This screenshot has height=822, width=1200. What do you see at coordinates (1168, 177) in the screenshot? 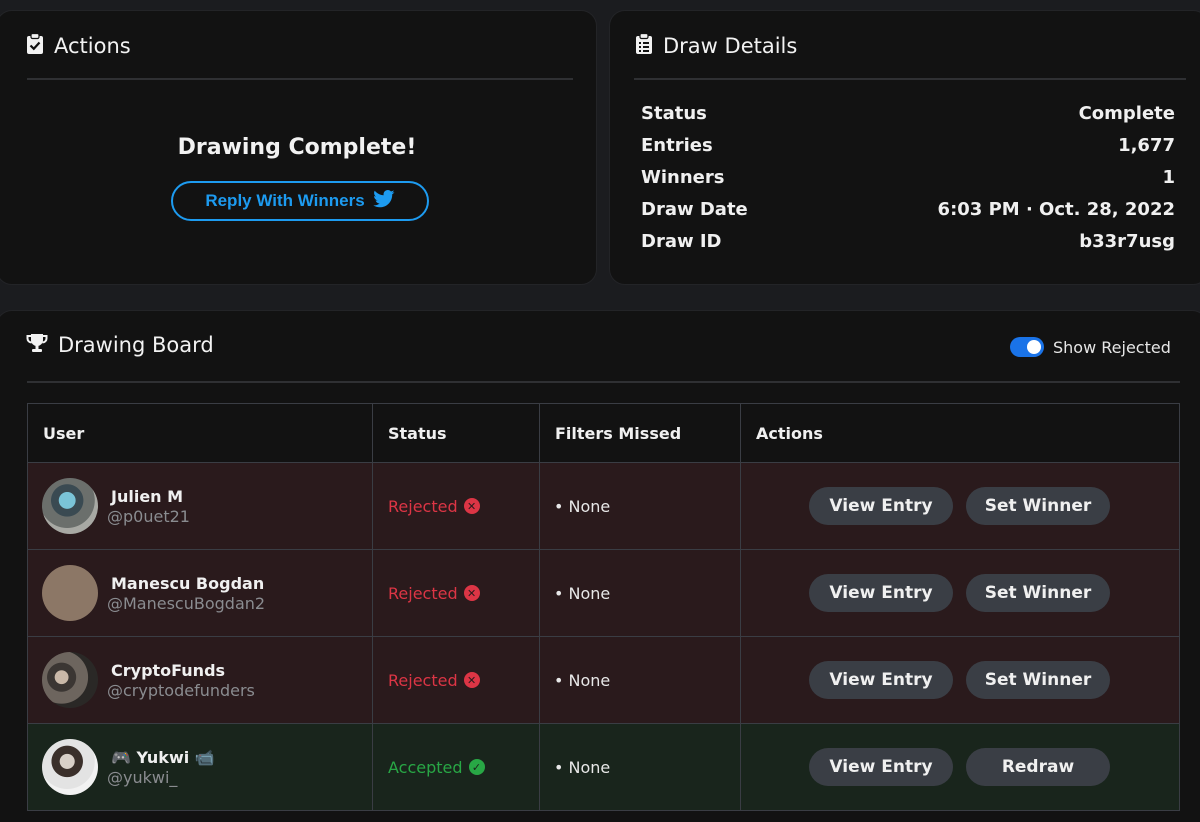
I see `detail-value: 1` at bounding box center [1168, 177].